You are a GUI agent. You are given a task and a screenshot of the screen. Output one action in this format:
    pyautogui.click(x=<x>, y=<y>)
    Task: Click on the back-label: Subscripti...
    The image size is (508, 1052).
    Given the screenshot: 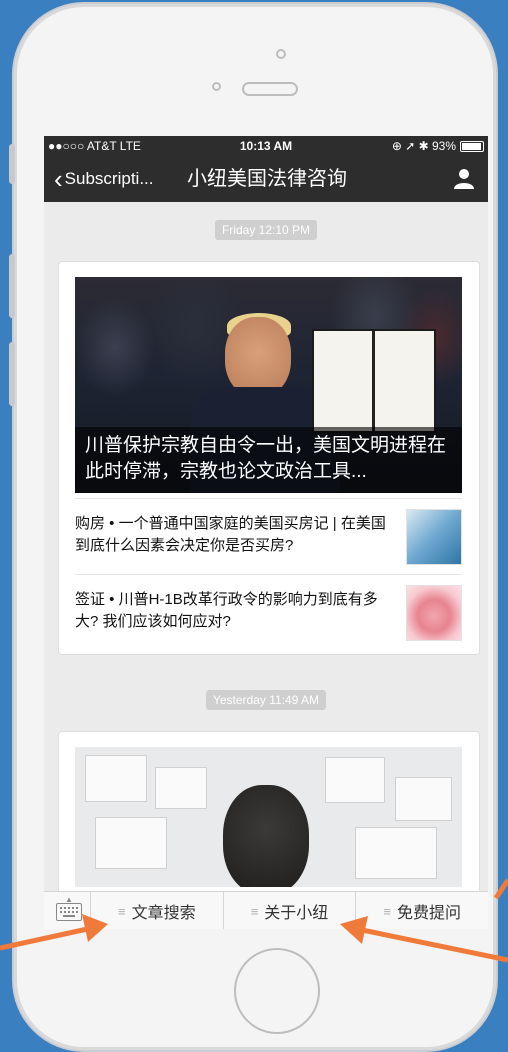 What is the action you would take?
    pyautogui.click(x=109, y=178)
    